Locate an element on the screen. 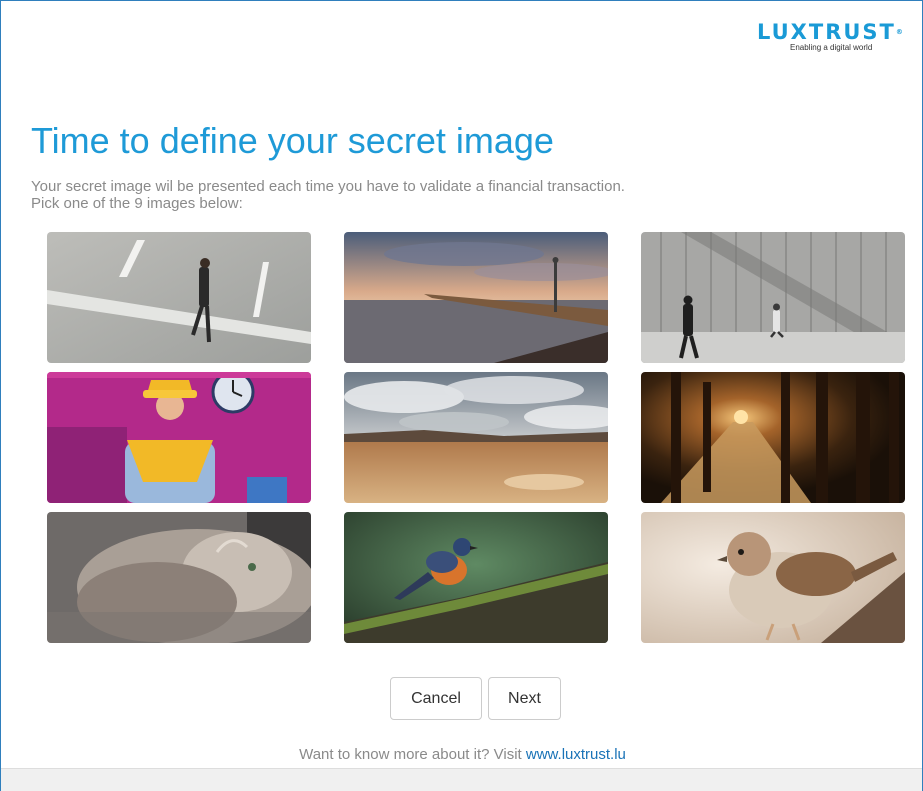 The width and height of the screenshot is (923, 791). image-tile-glowing-forest-path is located at coordinates (773, 437).